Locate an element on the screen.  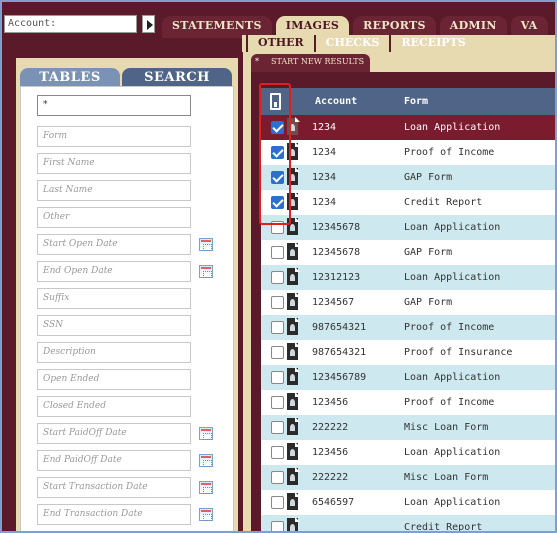
end-paidoff-date-field: End PaidOff Date is located at coordinates (114, 460).